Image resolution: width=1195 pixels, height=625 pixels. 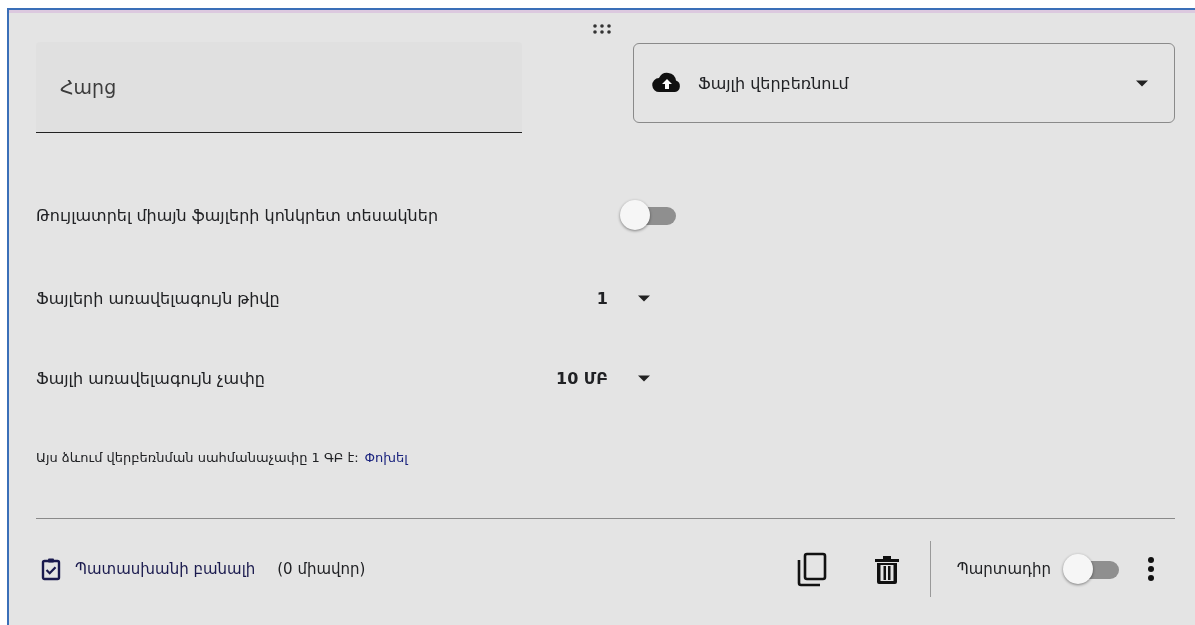 What do you see at coordinates (238, 215) in the screenshot?
I see `setting-label: Թույլատրել միայն ֆայլերի կոնկրետ տեսակներ` at bounding box center [238, 215].